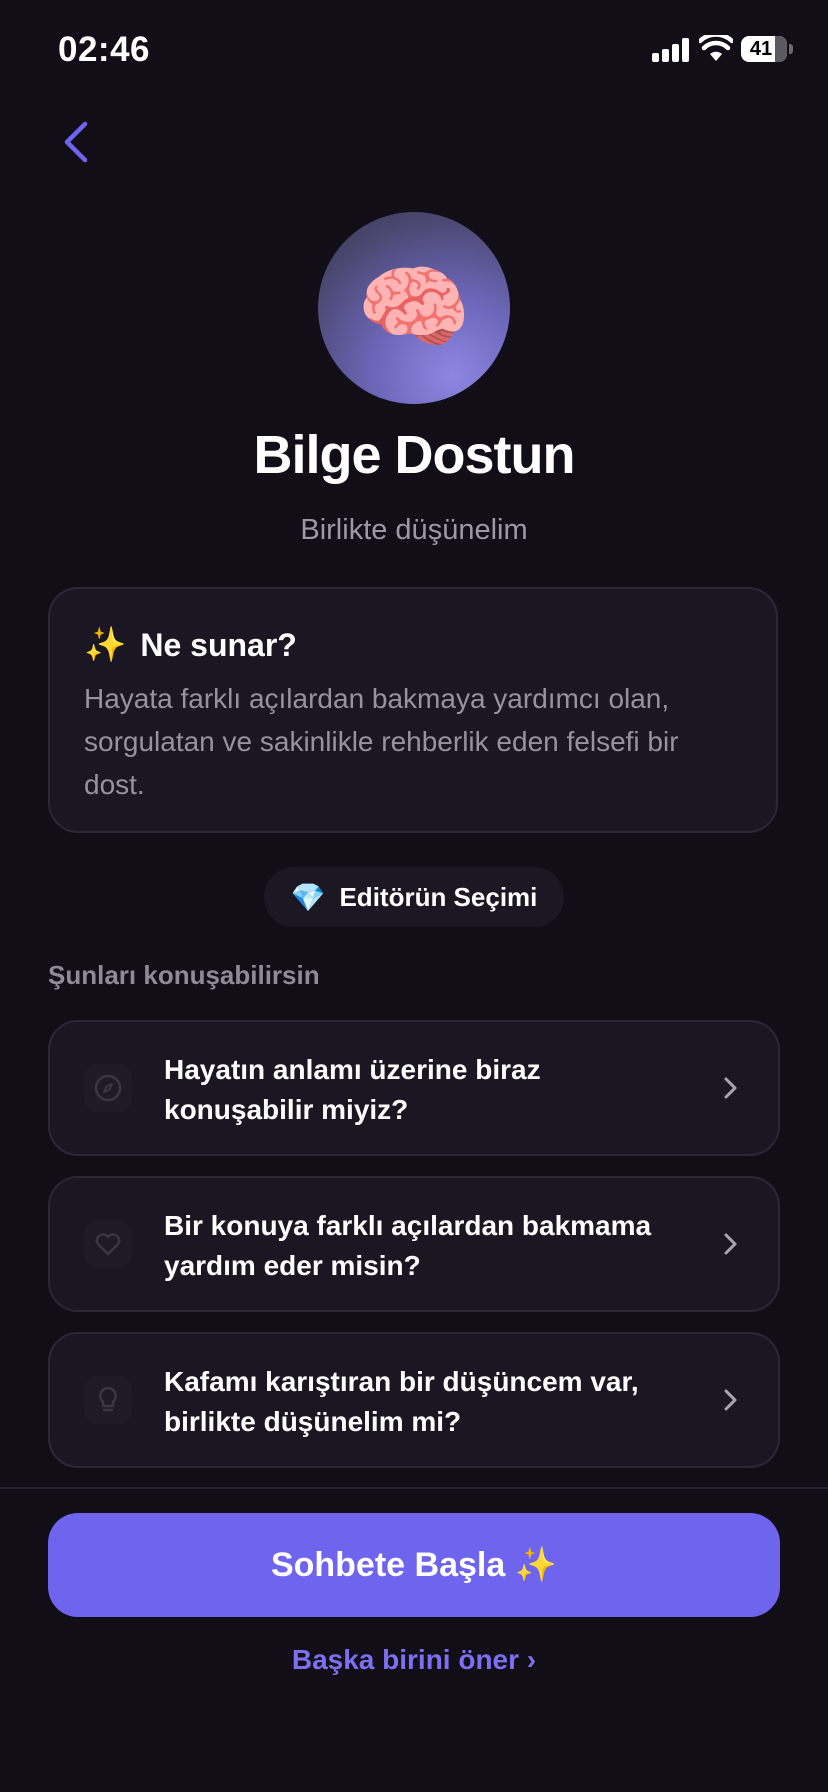 The image size is (828, 1792). I want to click on brain-icon: 🧠, so click(414, 308).